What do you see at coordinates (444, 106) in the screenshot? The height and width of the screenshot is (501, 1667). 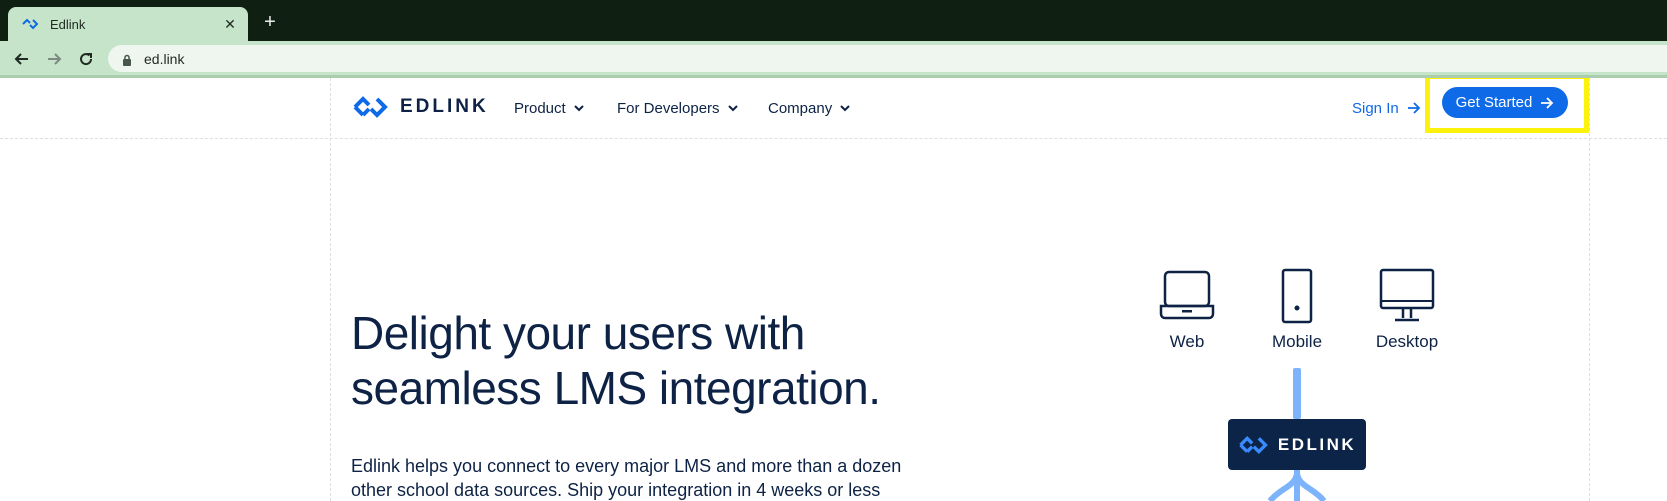 I see `brand-wordmark: EDLINK` at bounding box center [444, 106].